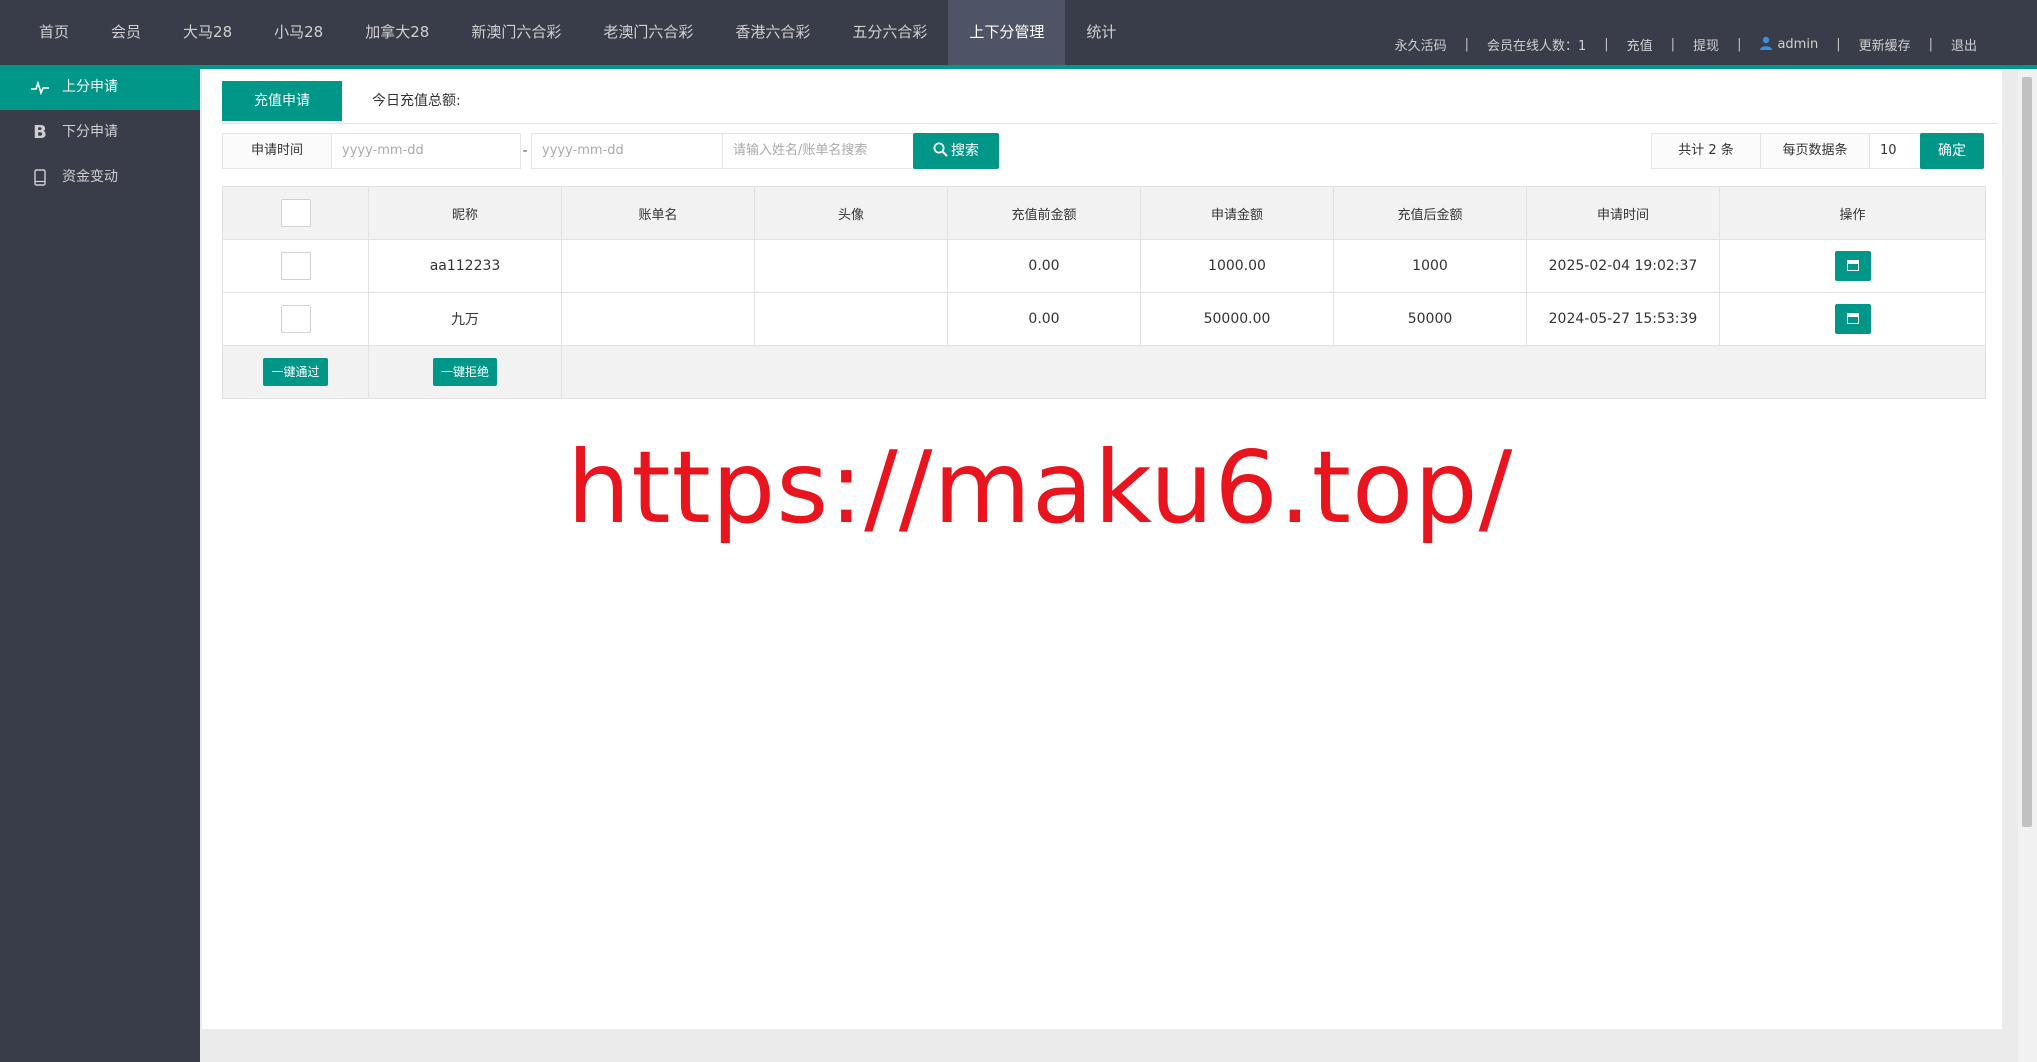 This screenshot has width=2037, height=1062. I want to click on recharge-link: 充值, so click(1640, 44).